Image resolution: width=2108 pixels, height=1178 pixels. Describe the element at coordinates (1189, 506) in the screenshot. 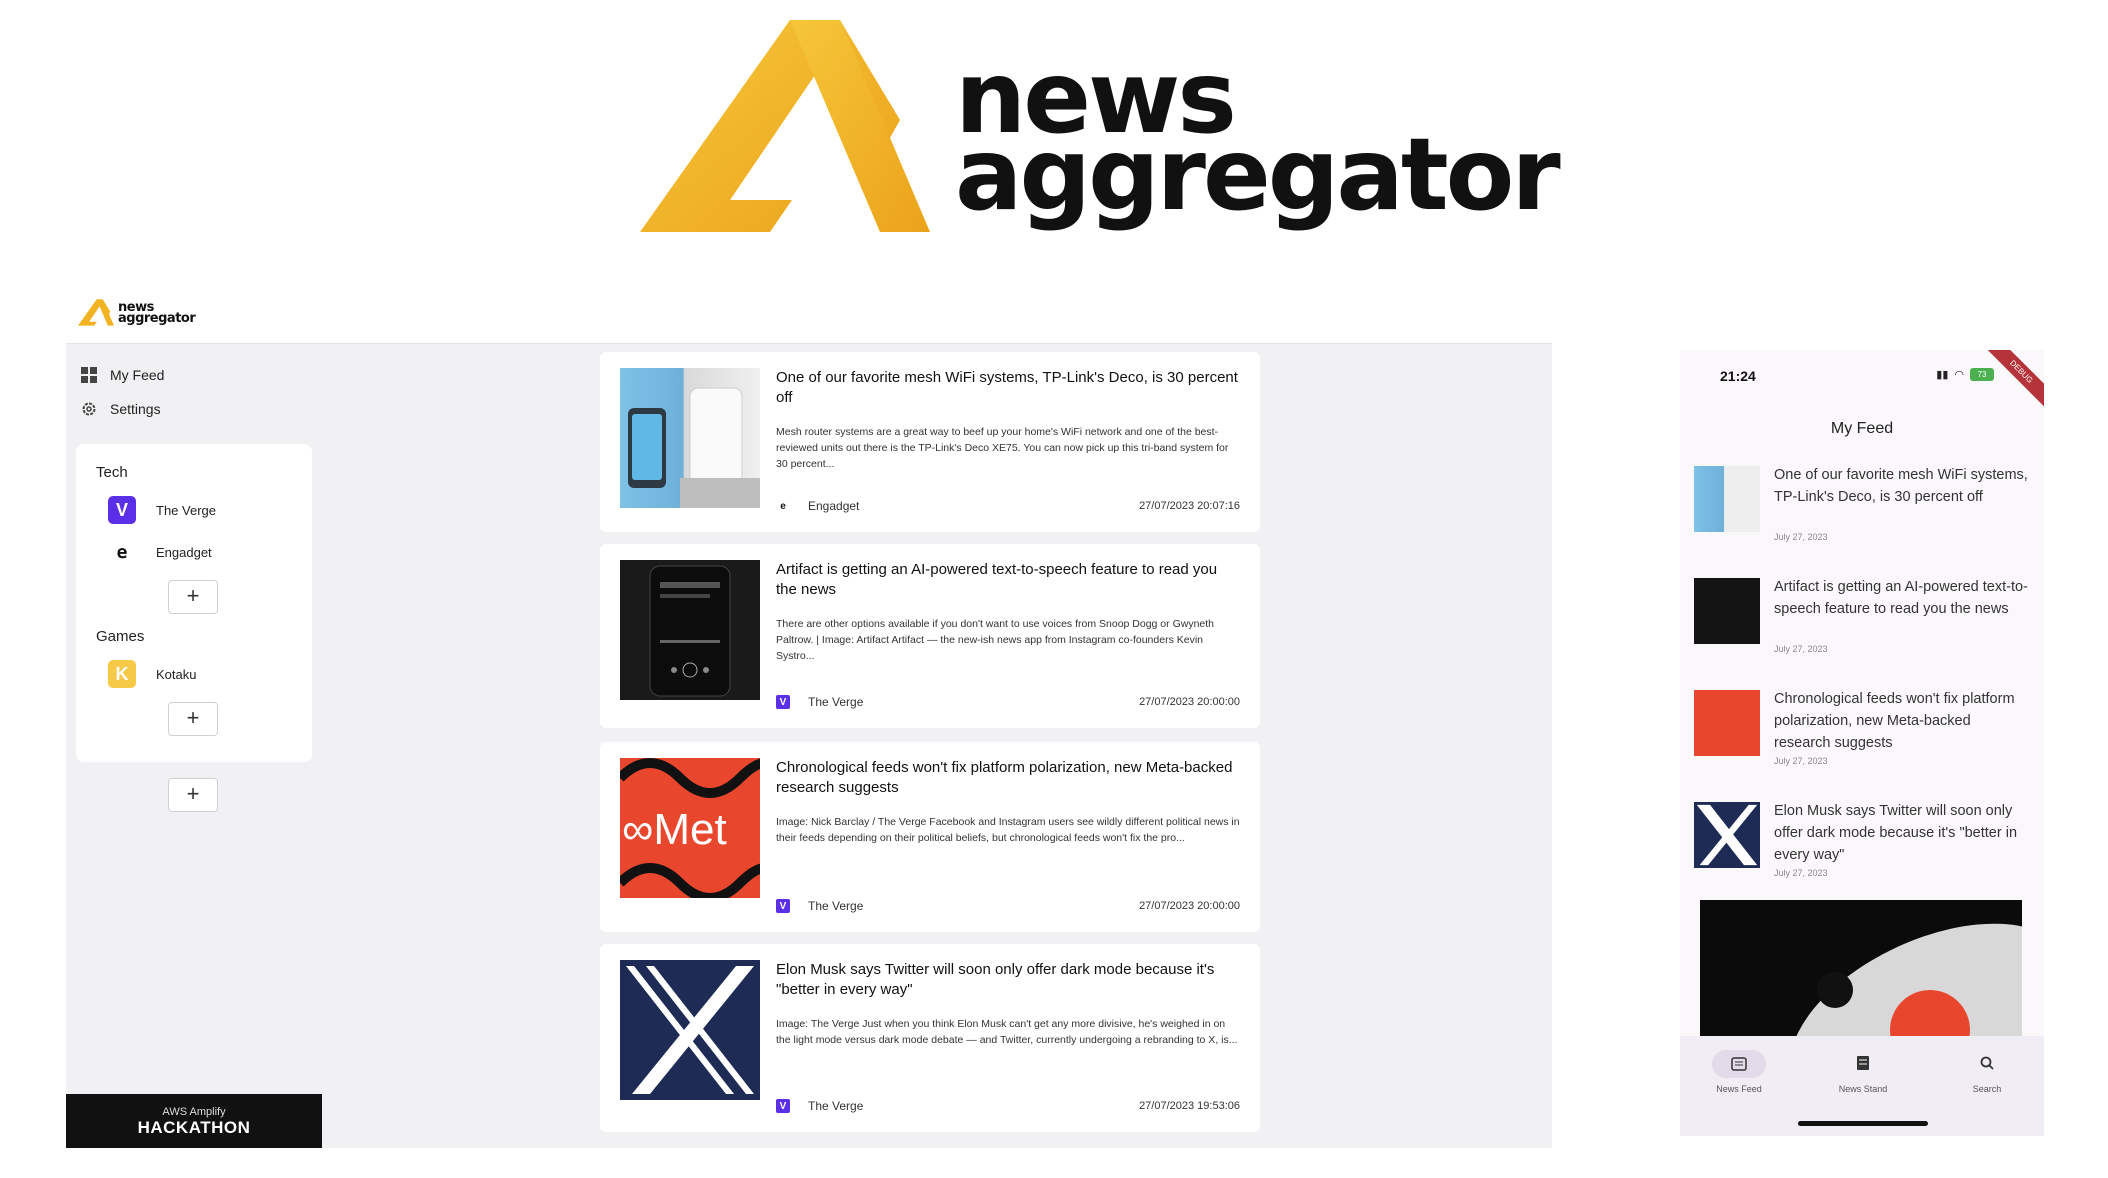

I see `article-date: 27/07/2023 20:07:16` at that location.